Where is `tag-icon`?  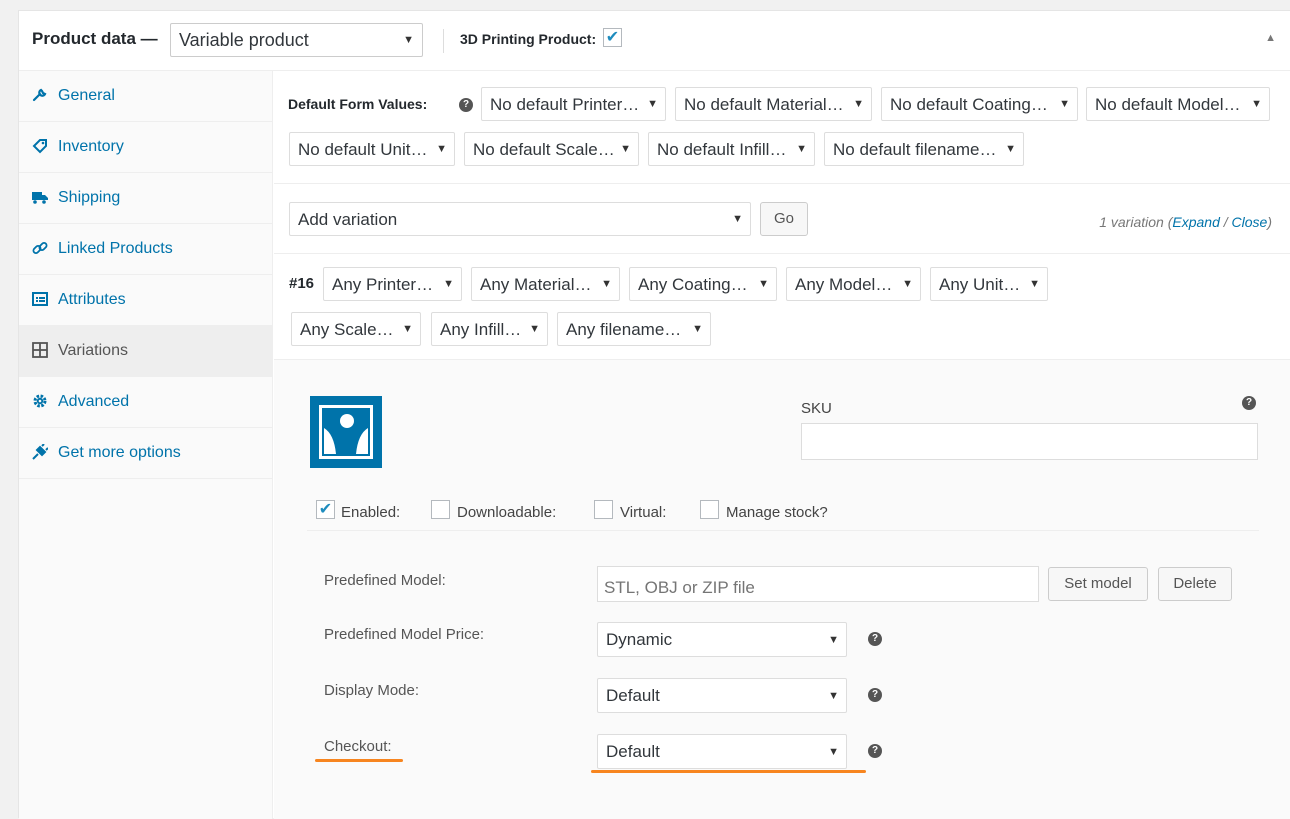
tag-icon is located at coordinates (40, 146).